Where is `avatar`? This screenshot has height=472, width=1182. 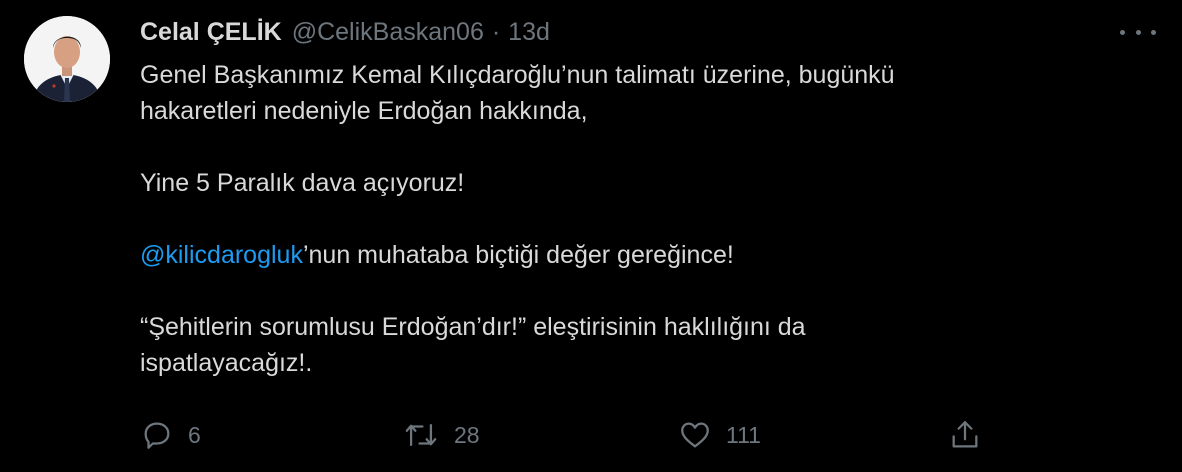 avatar is located at coordinates (67, 59).